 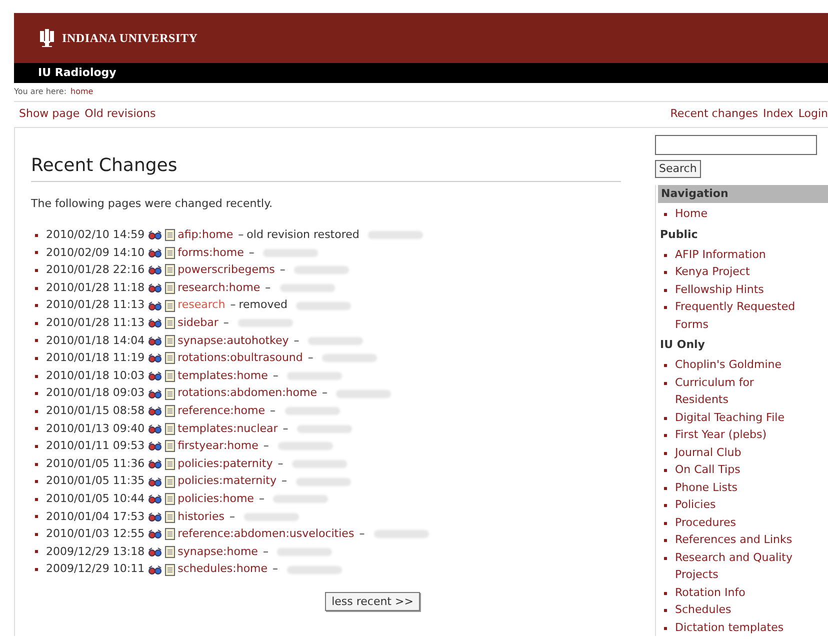 What do you see at coordinates (740, 566) in the screenshot?
I see `navigation-link: Research and Quality Projects` at bounding box center [740, 566].